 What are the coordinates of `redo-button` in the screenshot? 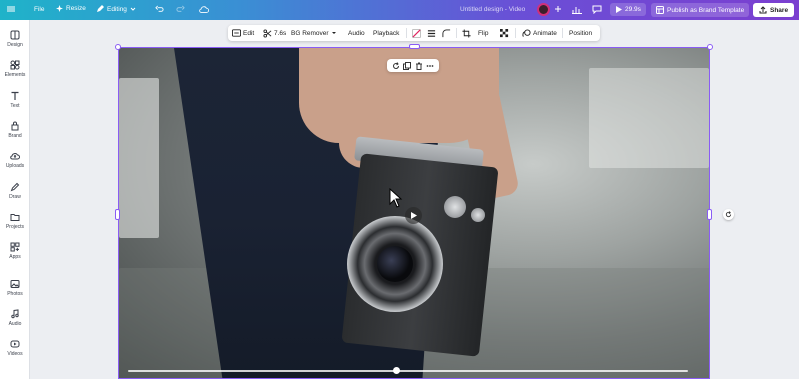 It's located at (180, 9).